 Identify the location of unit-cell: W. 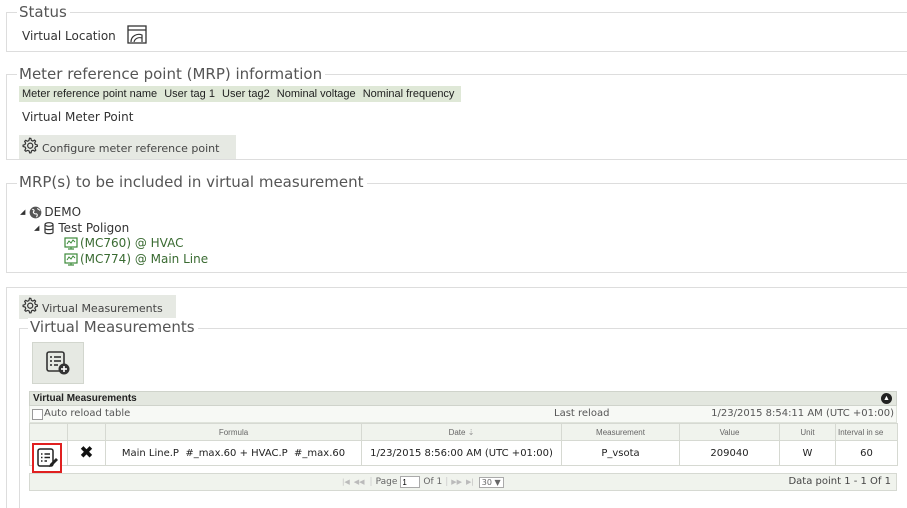
(807, 453).